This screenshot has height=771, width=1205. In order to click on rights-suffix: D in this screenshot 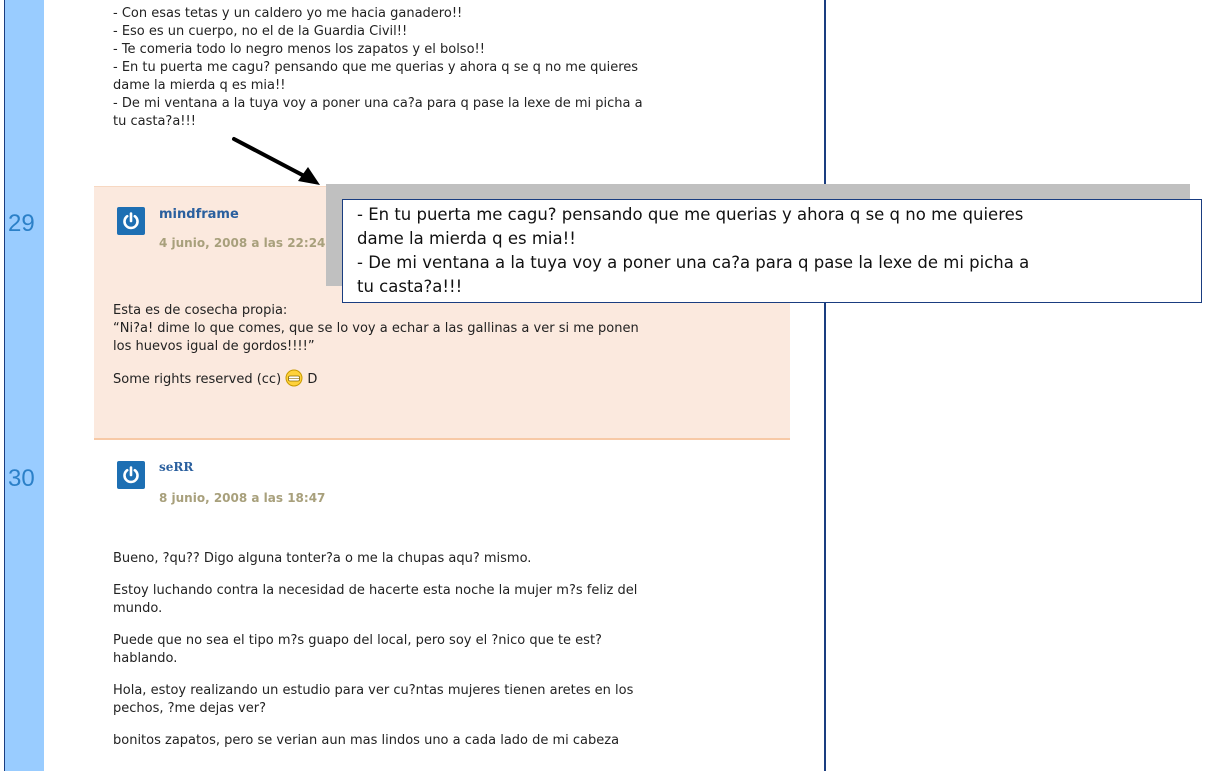, I will do `click(312, 379)`.